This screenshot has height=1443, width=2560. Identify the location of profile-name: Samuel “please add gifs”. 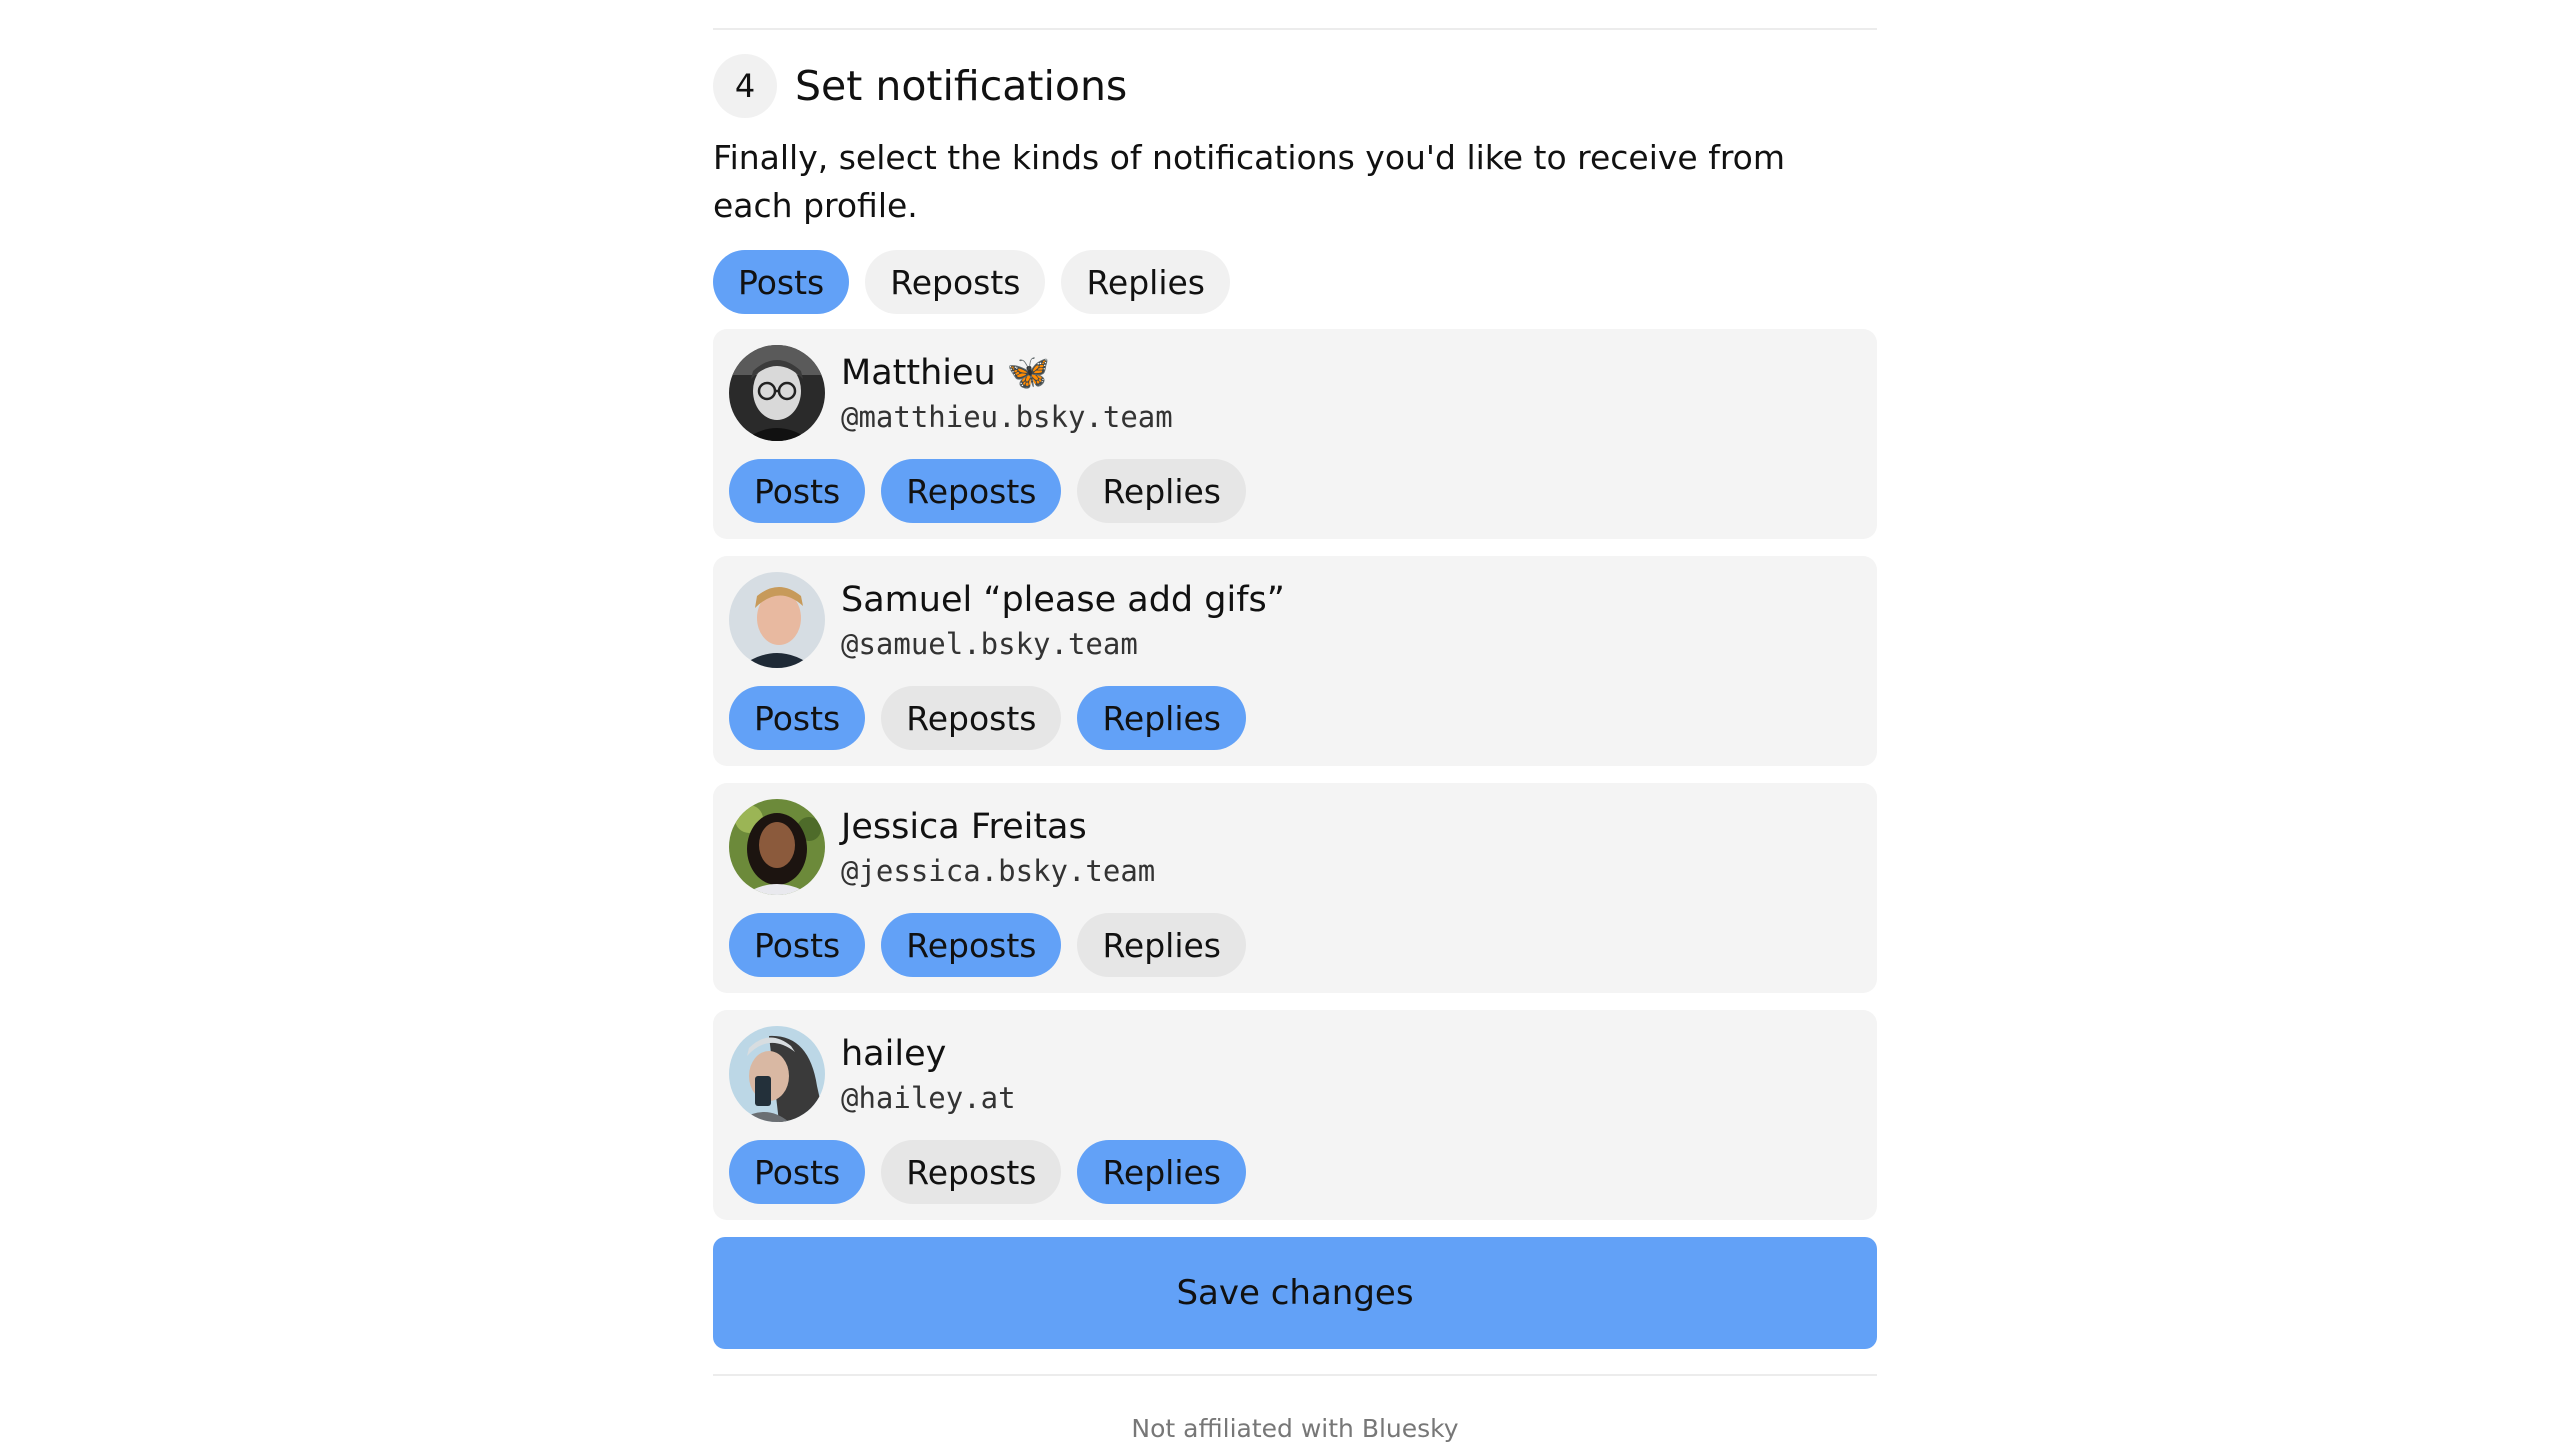
(1063, 600).